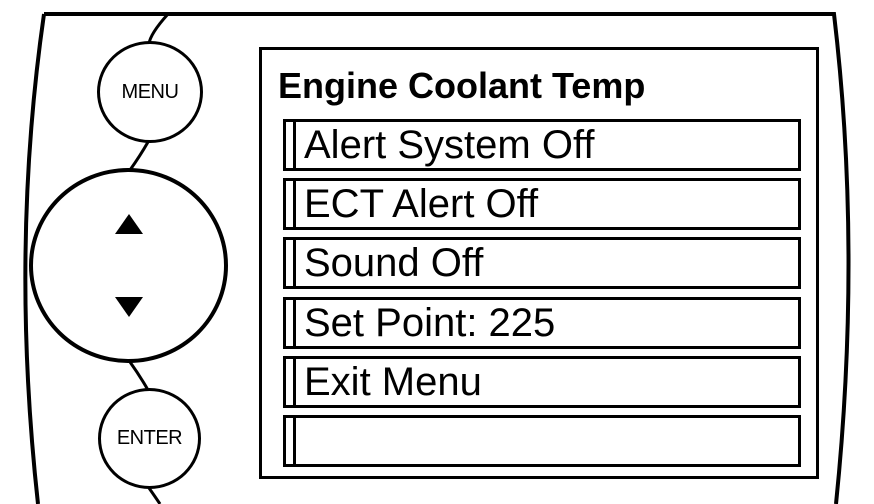 The image size is (874, 504). I want to click on menu-button-label: MENU, so click(150, 91).